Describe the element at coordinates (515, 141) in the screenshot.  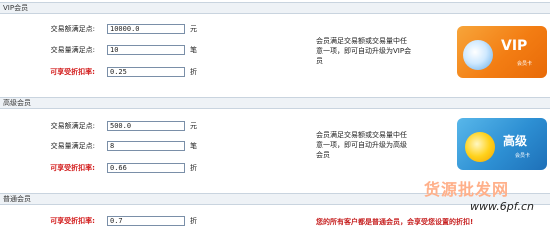
I see `card-title: 高级` at that location.